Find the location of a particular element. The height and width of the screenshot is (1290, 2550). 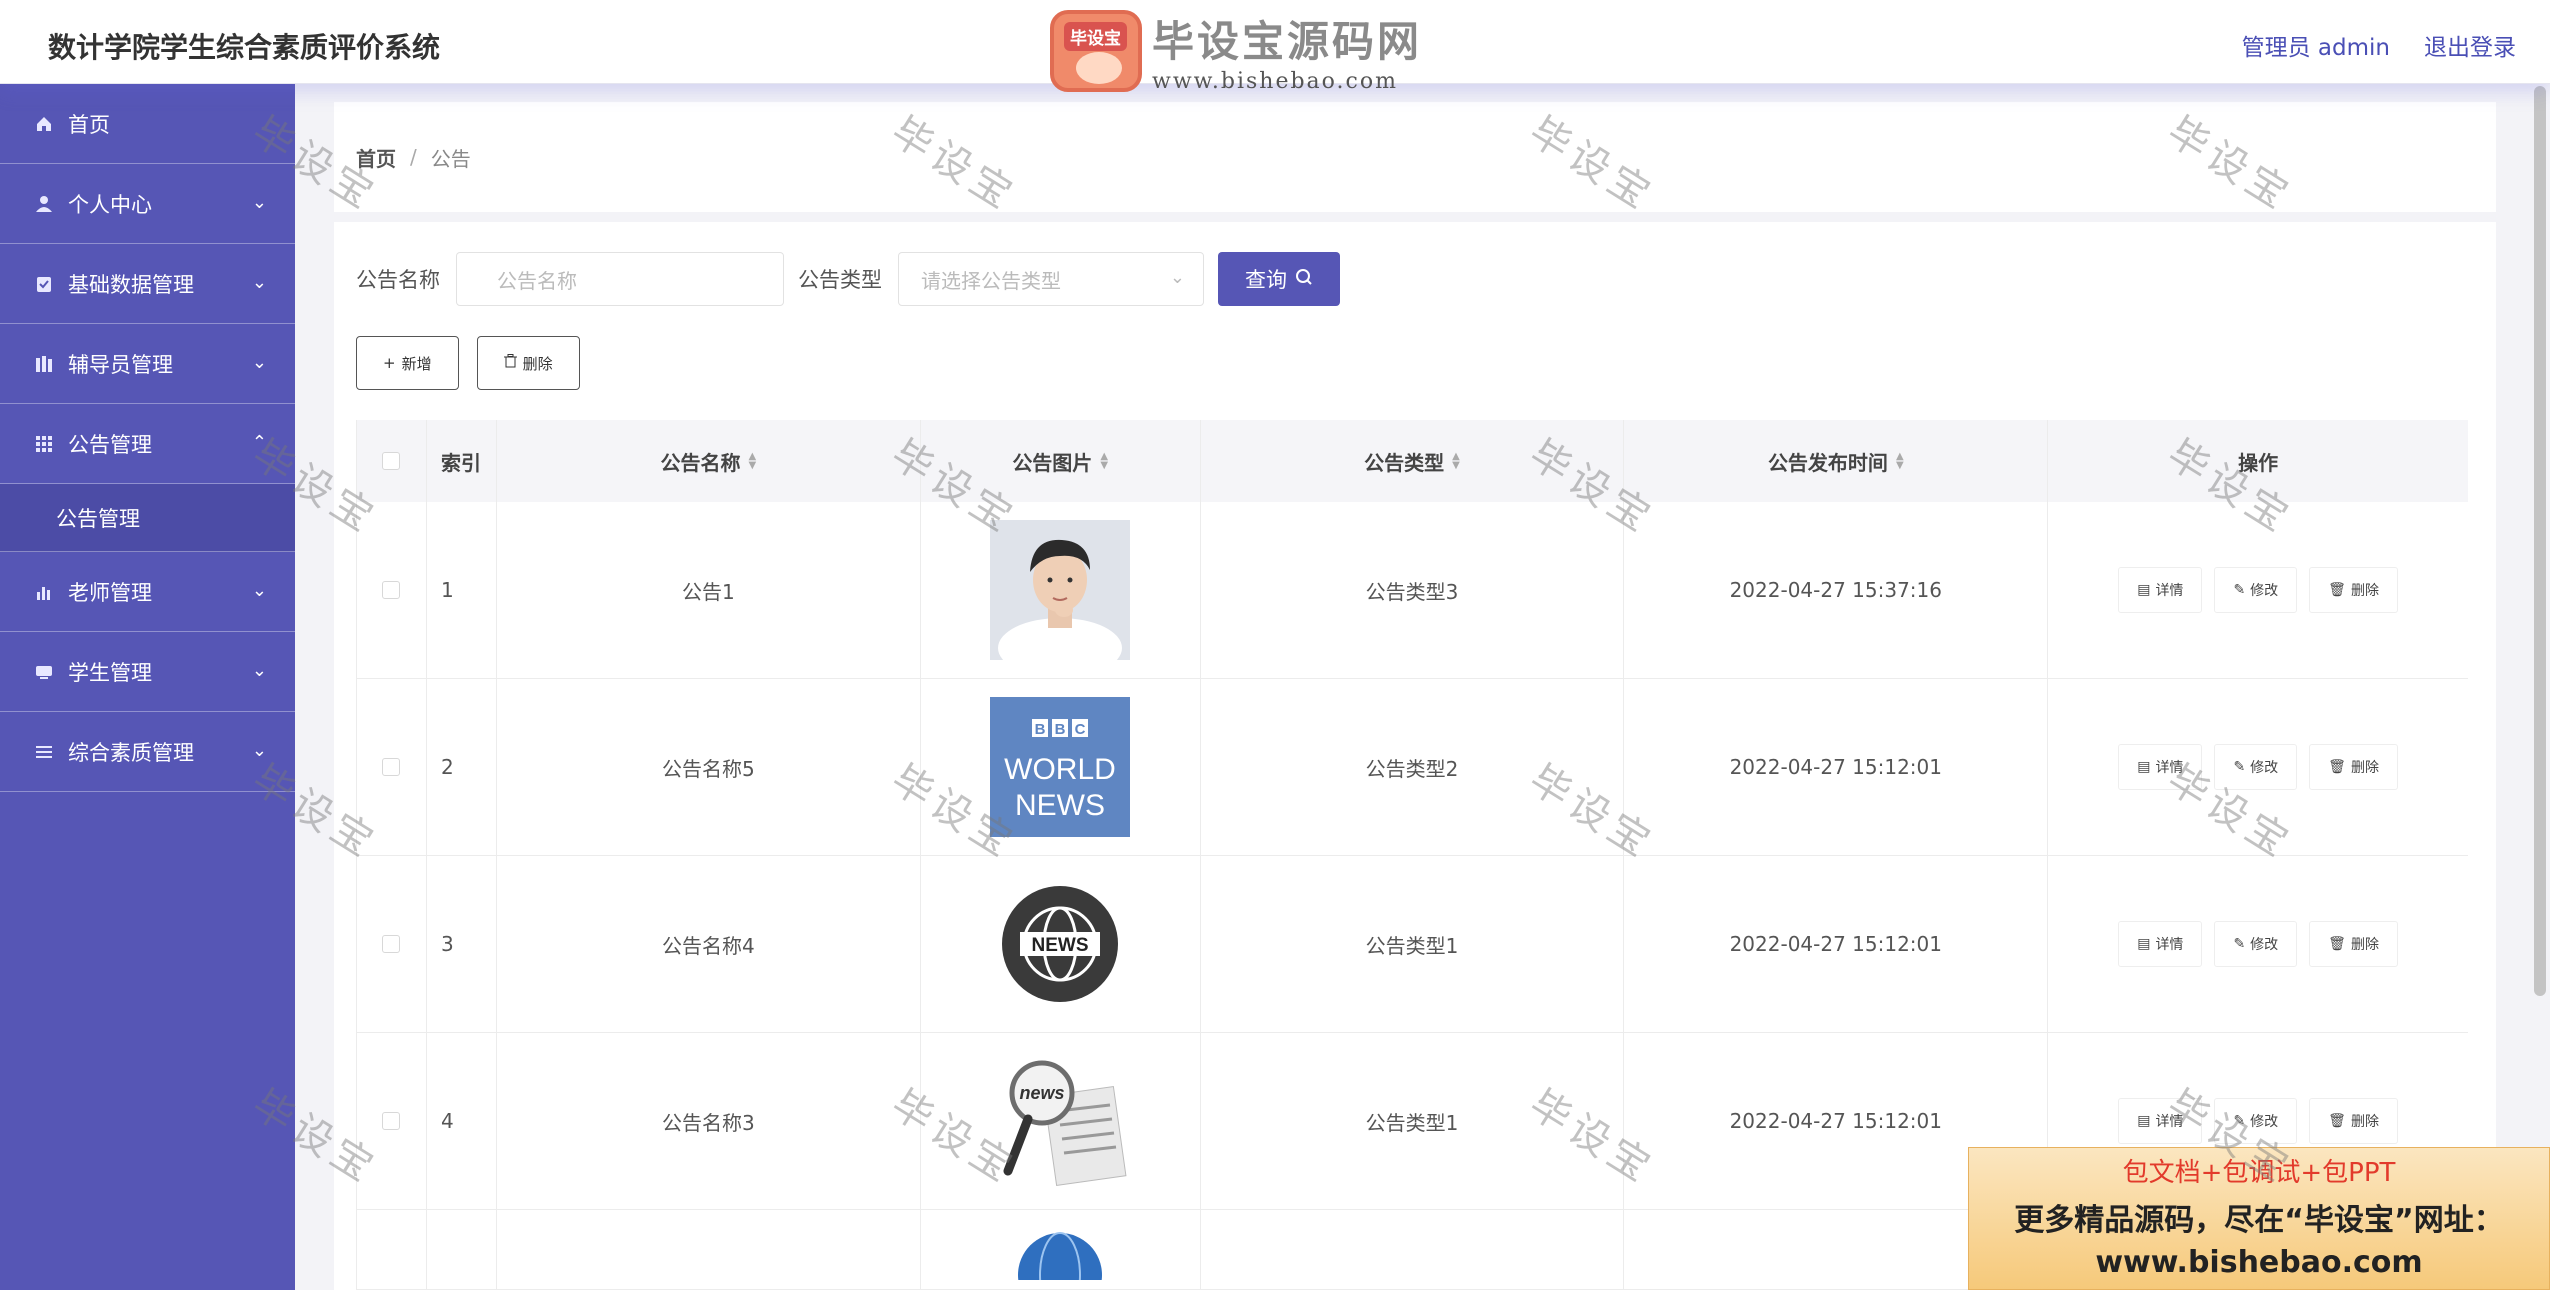

sidebar-item-quality: 综合素质管理 ⌄ is located at coordinates (147, 752).